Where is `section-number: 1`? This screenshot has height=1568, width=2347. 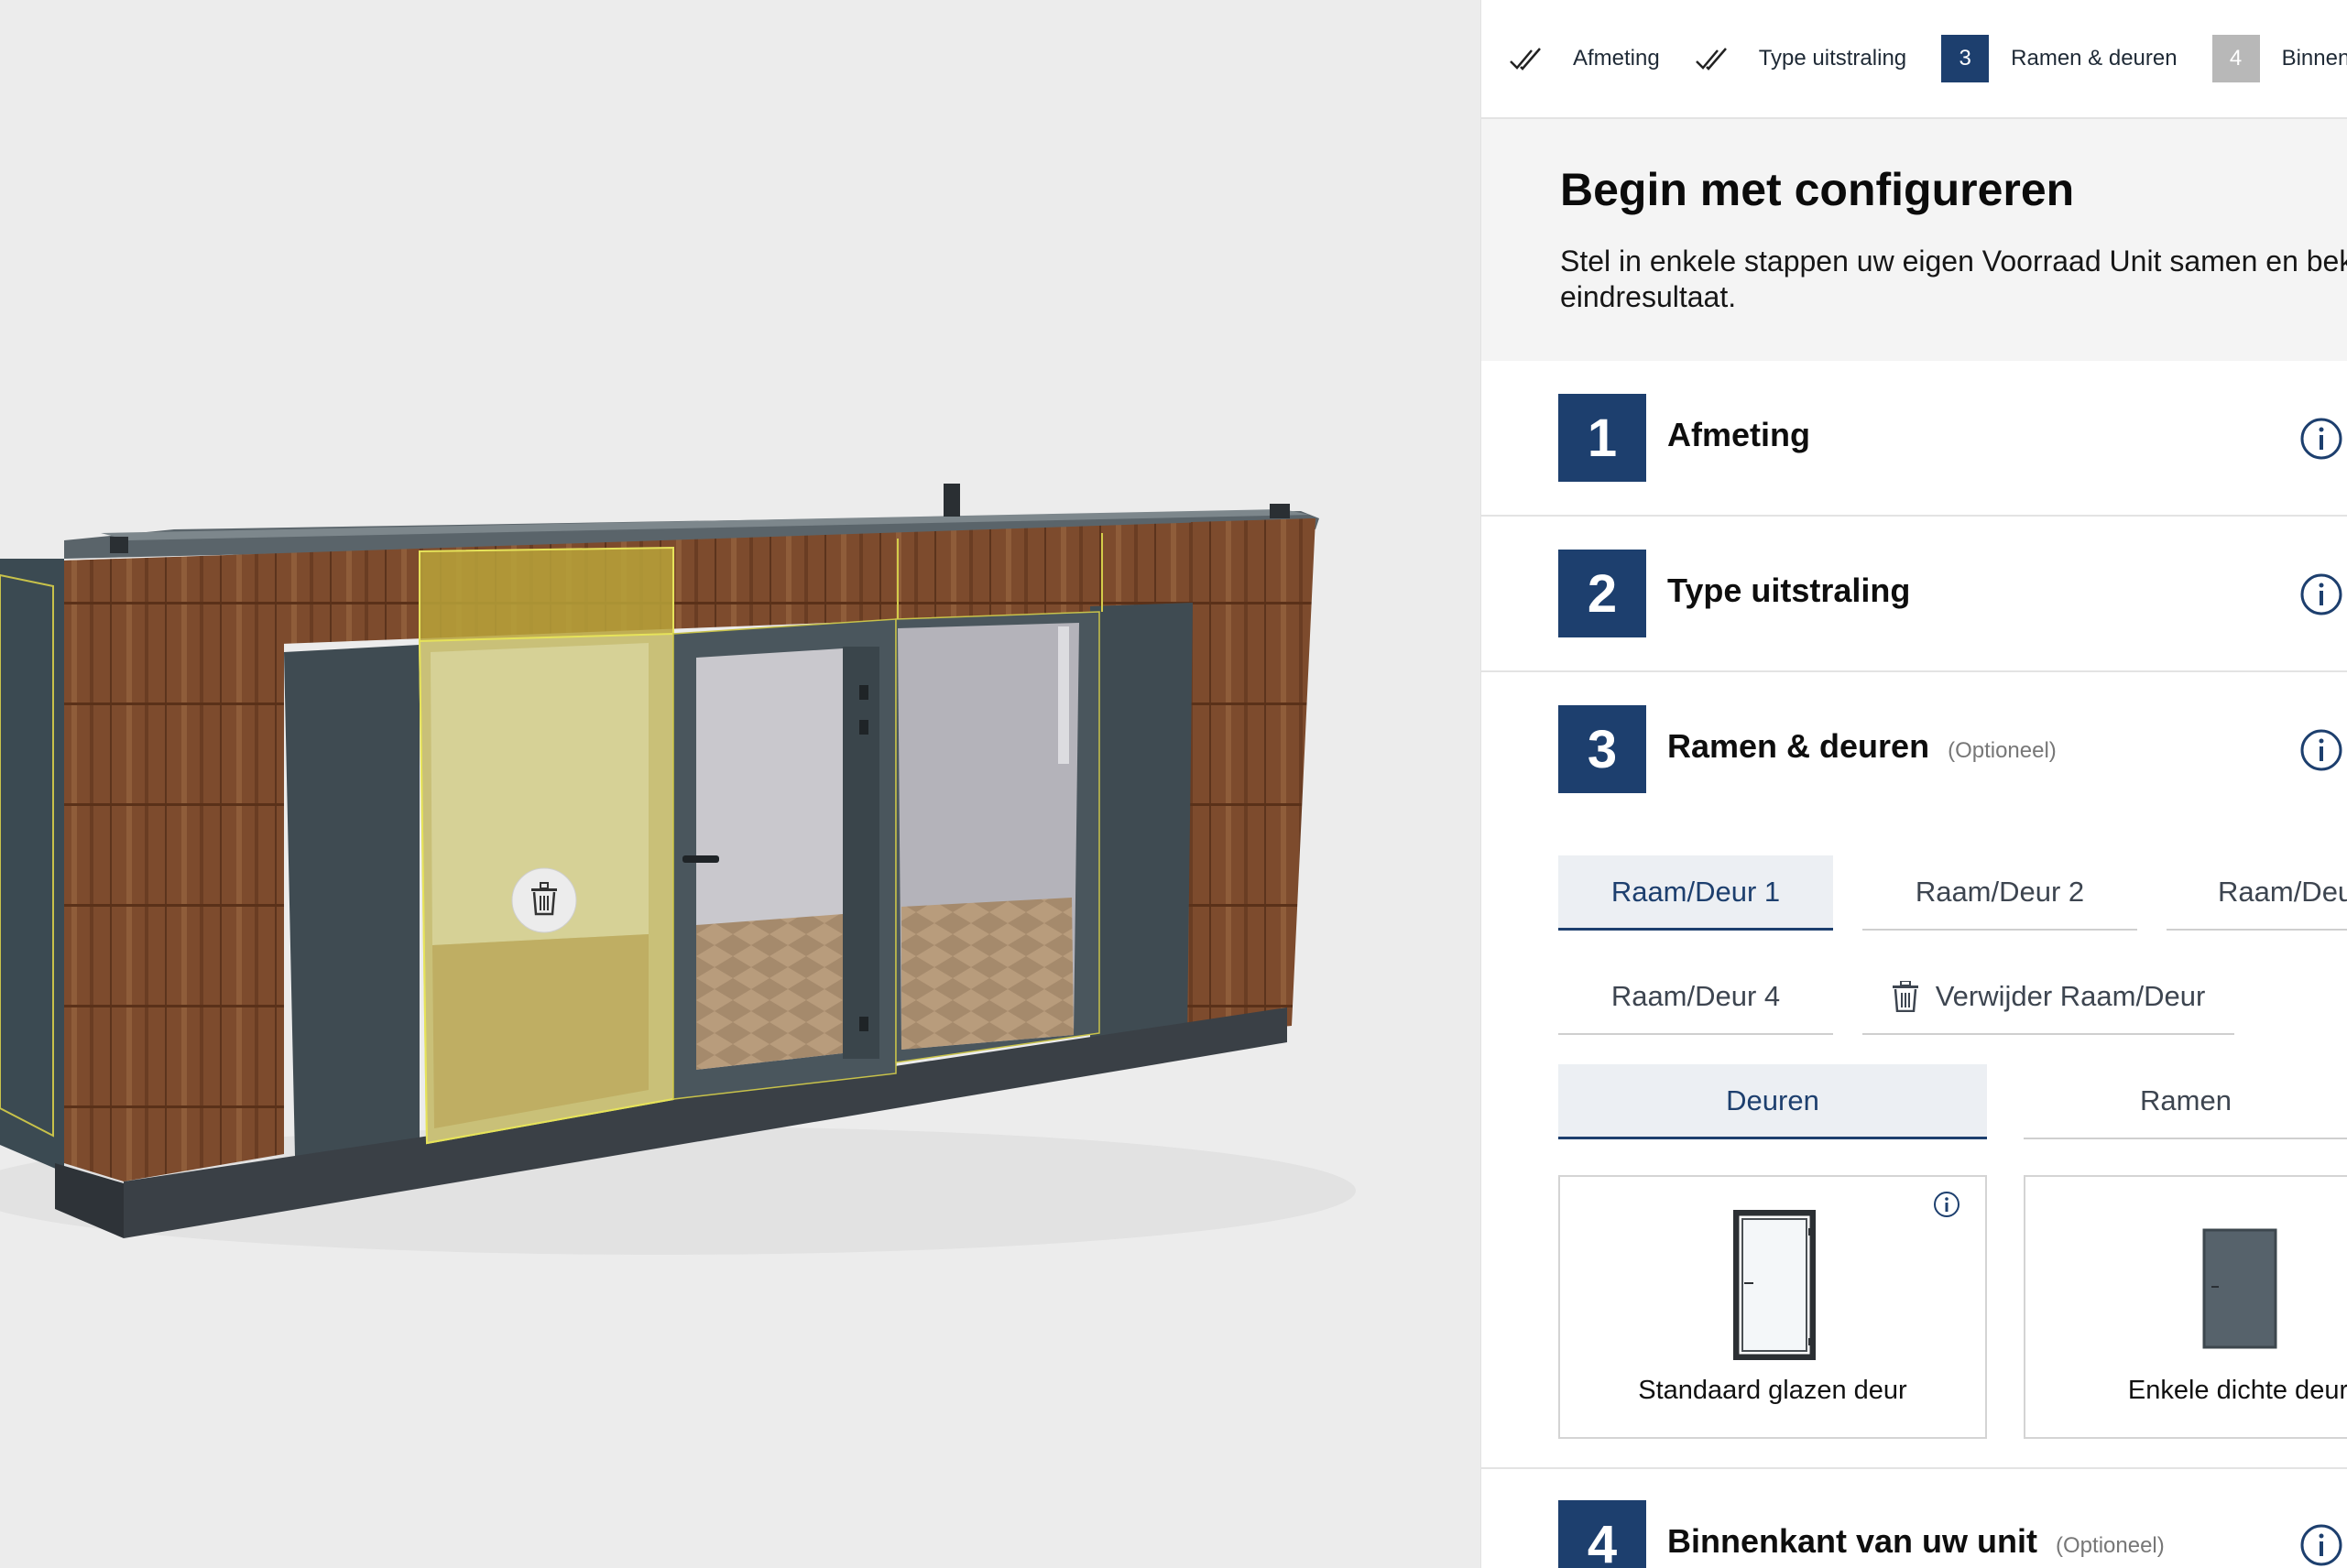
section-number: 1 is located at coordinates (1602, 438).